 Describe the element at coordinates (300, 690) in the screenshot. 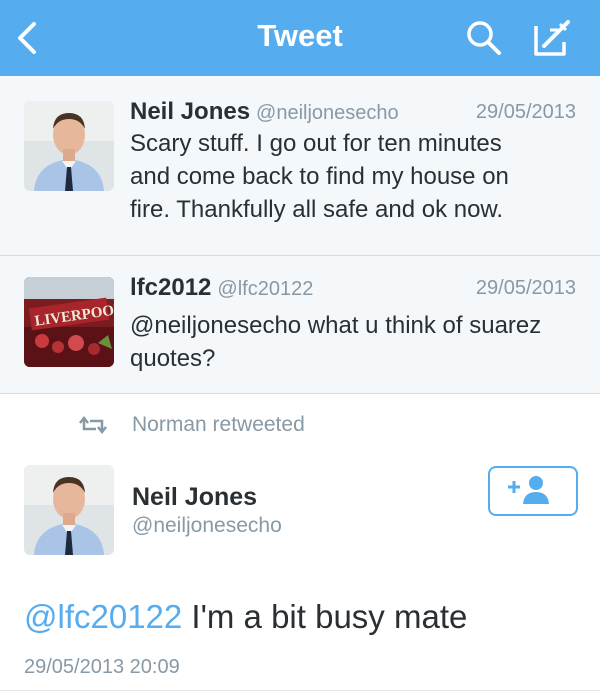

I see `divider` at that location.